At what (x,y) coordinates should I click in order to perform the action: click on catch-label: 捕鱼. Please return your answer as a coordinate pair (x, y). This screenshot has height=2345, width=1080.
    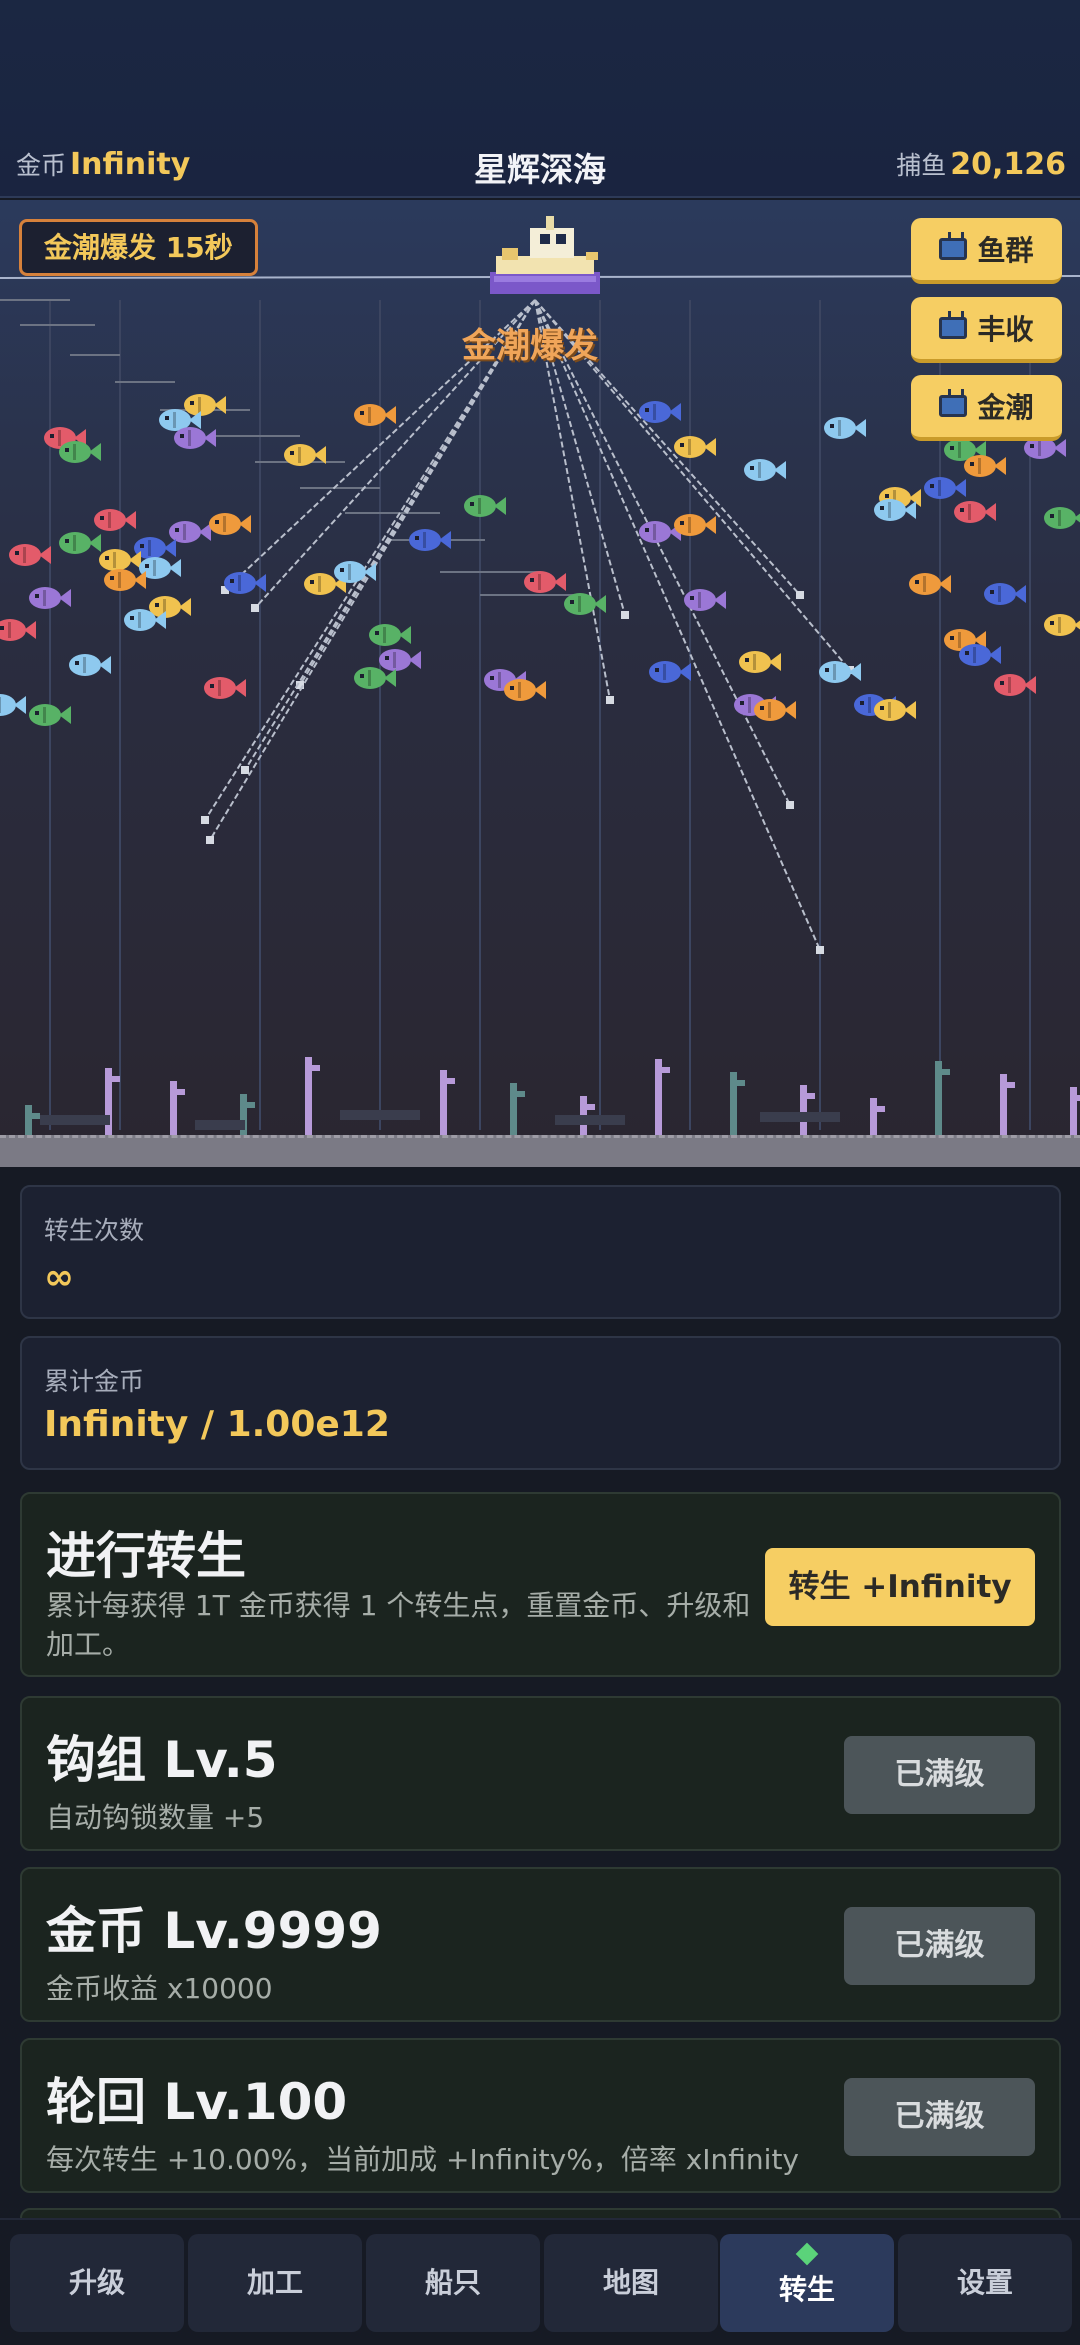
    Looking at the image, I should click on (921, 165).